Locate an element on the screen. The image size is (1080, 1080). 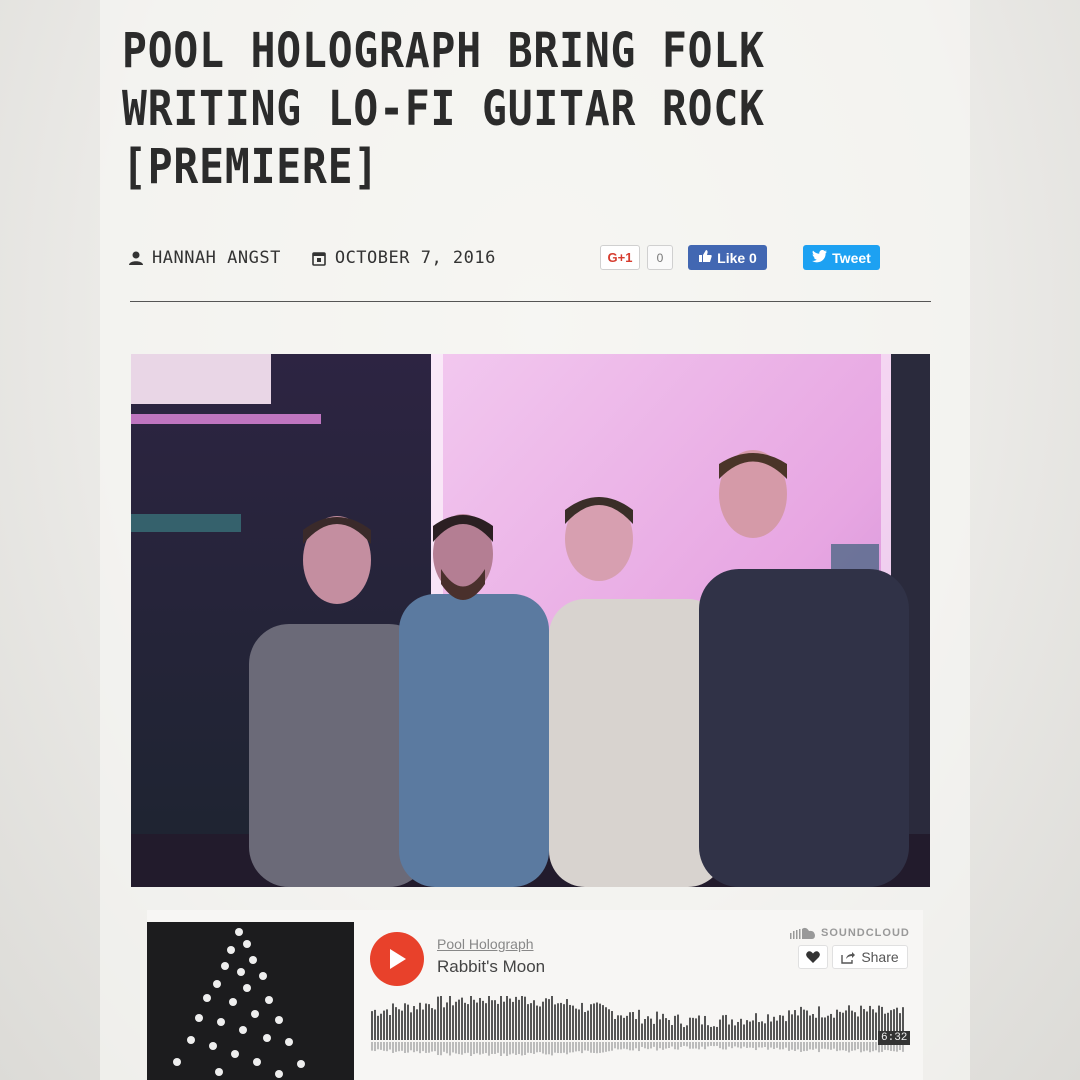
play-button is located at coordinates (397, 959).